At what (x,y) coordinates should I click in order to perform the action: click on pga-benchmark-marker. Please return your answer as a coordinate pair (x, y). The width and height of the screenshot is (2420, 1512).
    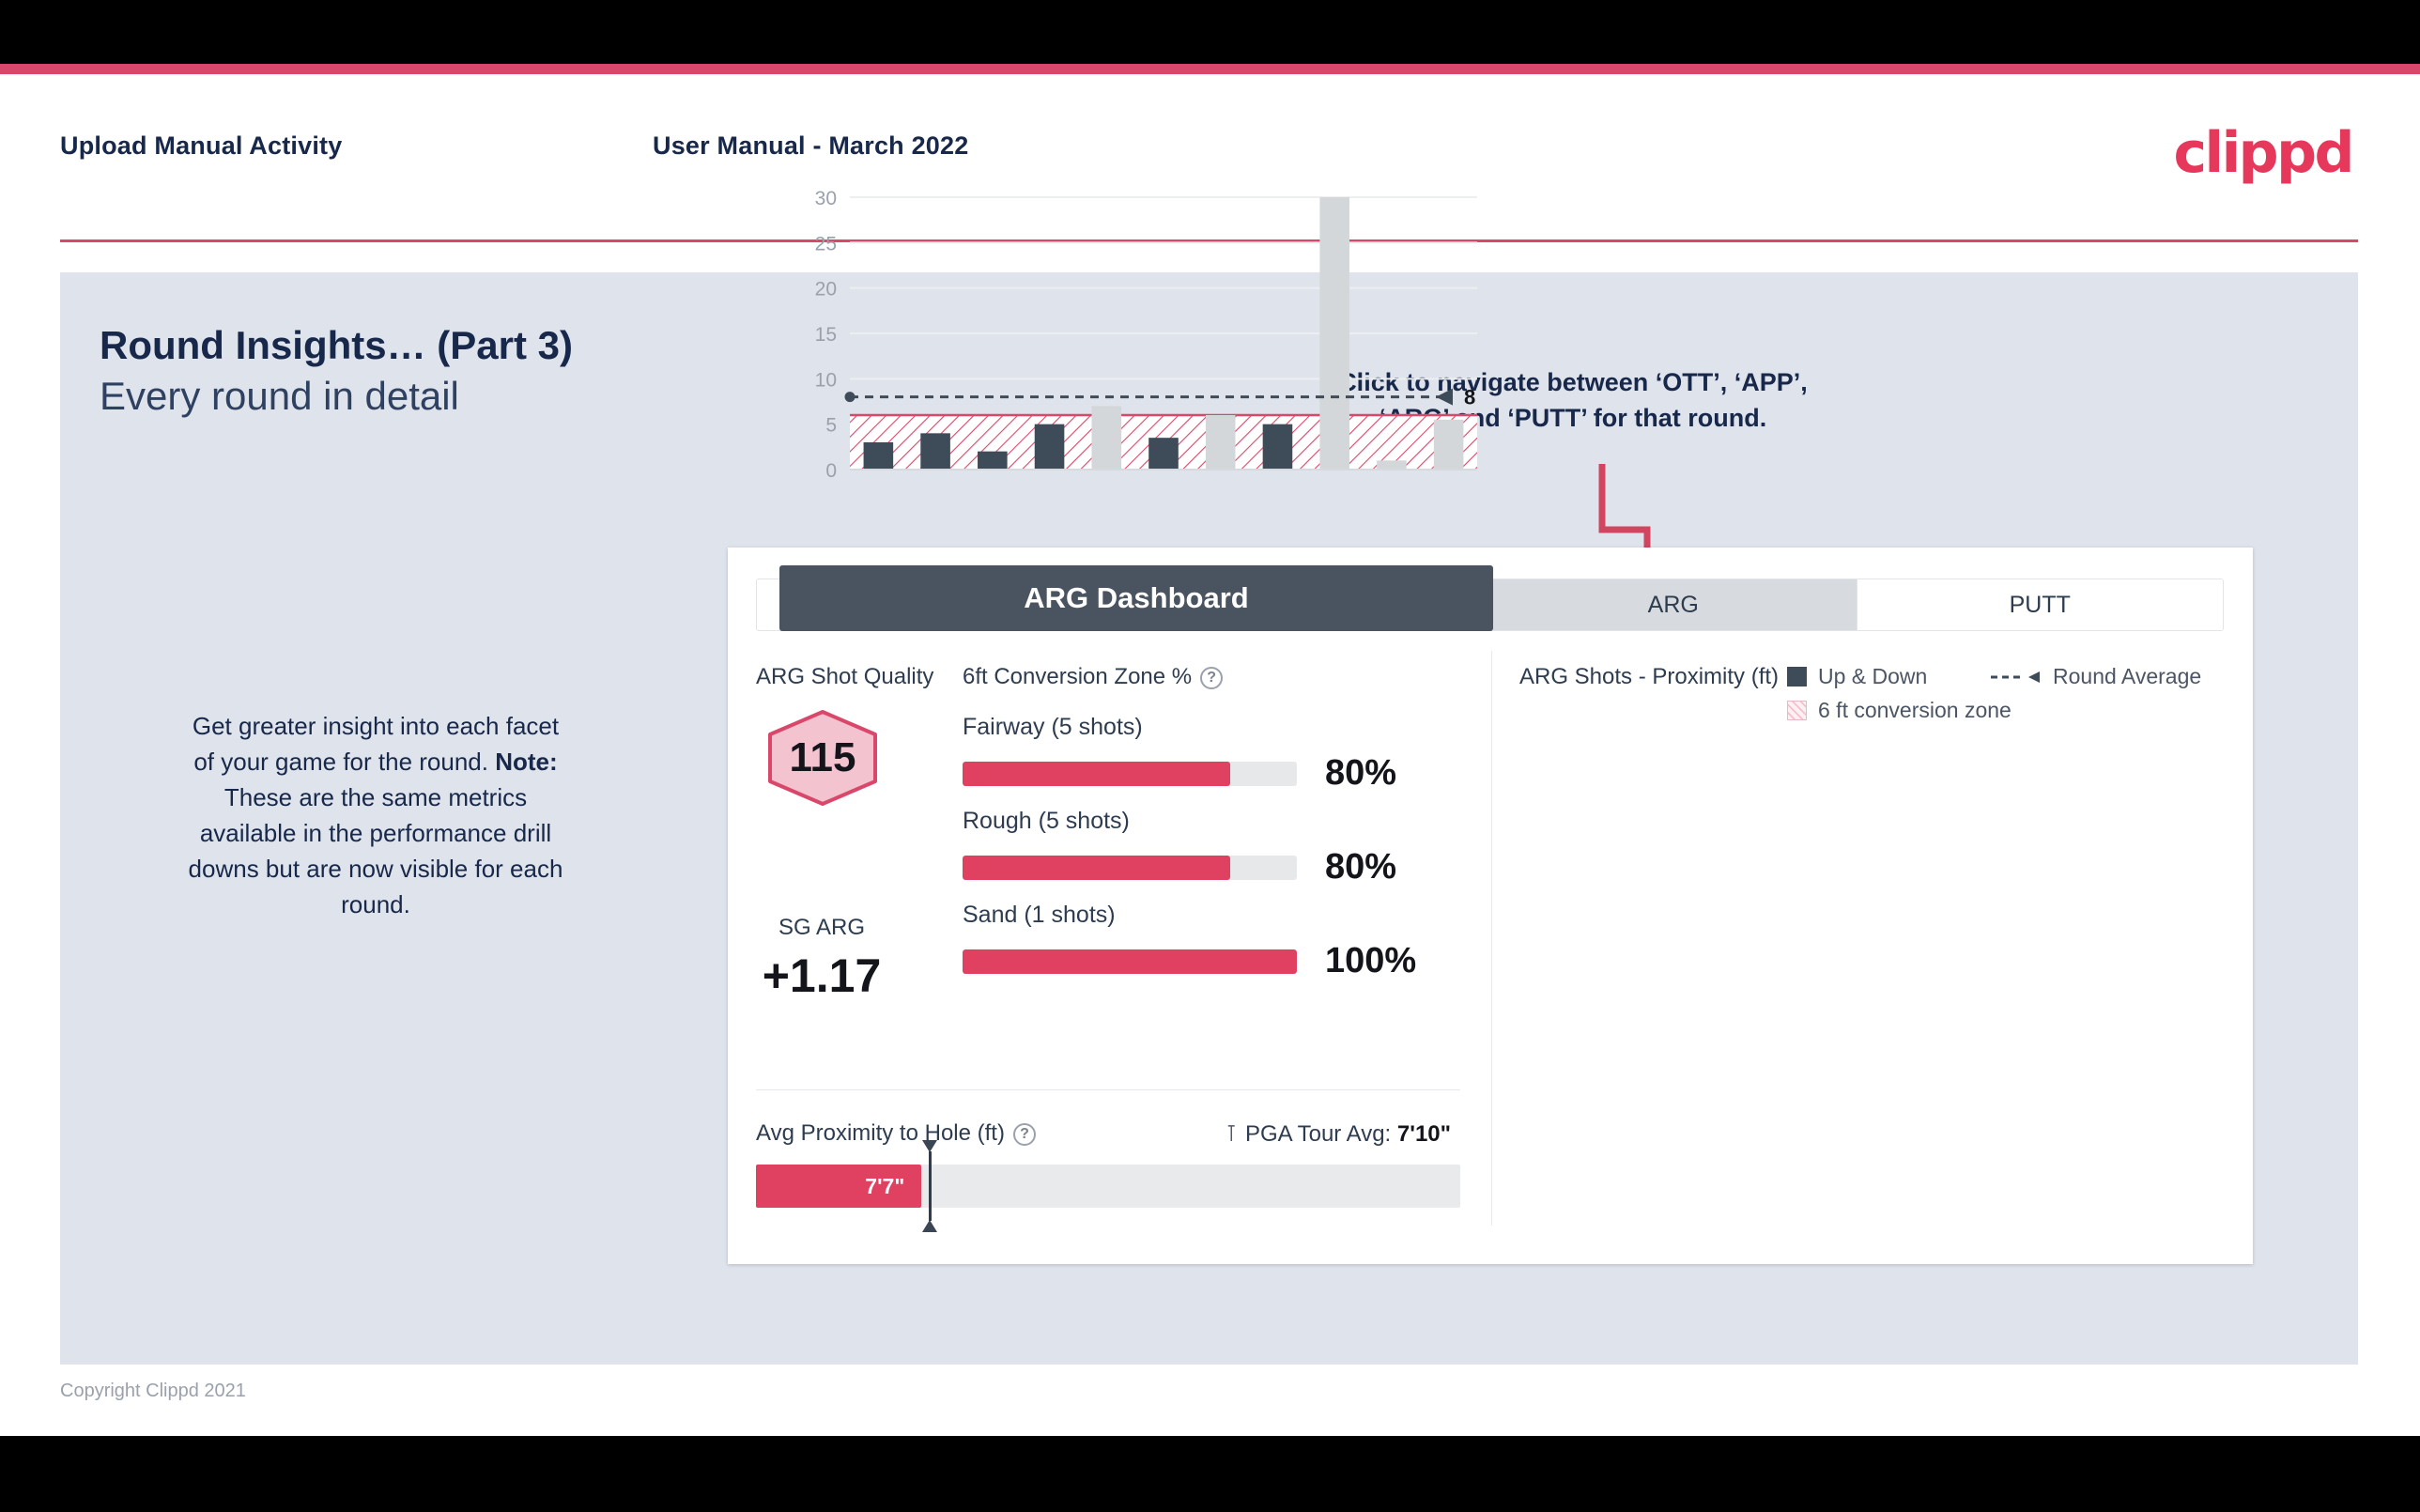
    Looking at the image, I should click on (929, 1186).